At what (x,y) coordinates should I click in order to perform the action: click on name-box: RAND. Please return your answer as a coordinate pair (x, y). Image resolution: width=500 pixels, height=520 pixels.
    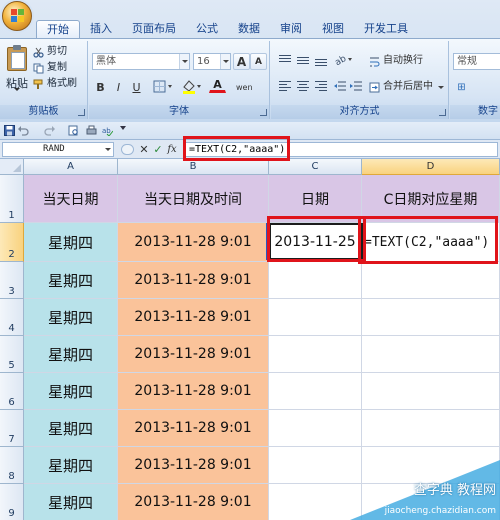
    Looking at the image, I should click on (58, 149).